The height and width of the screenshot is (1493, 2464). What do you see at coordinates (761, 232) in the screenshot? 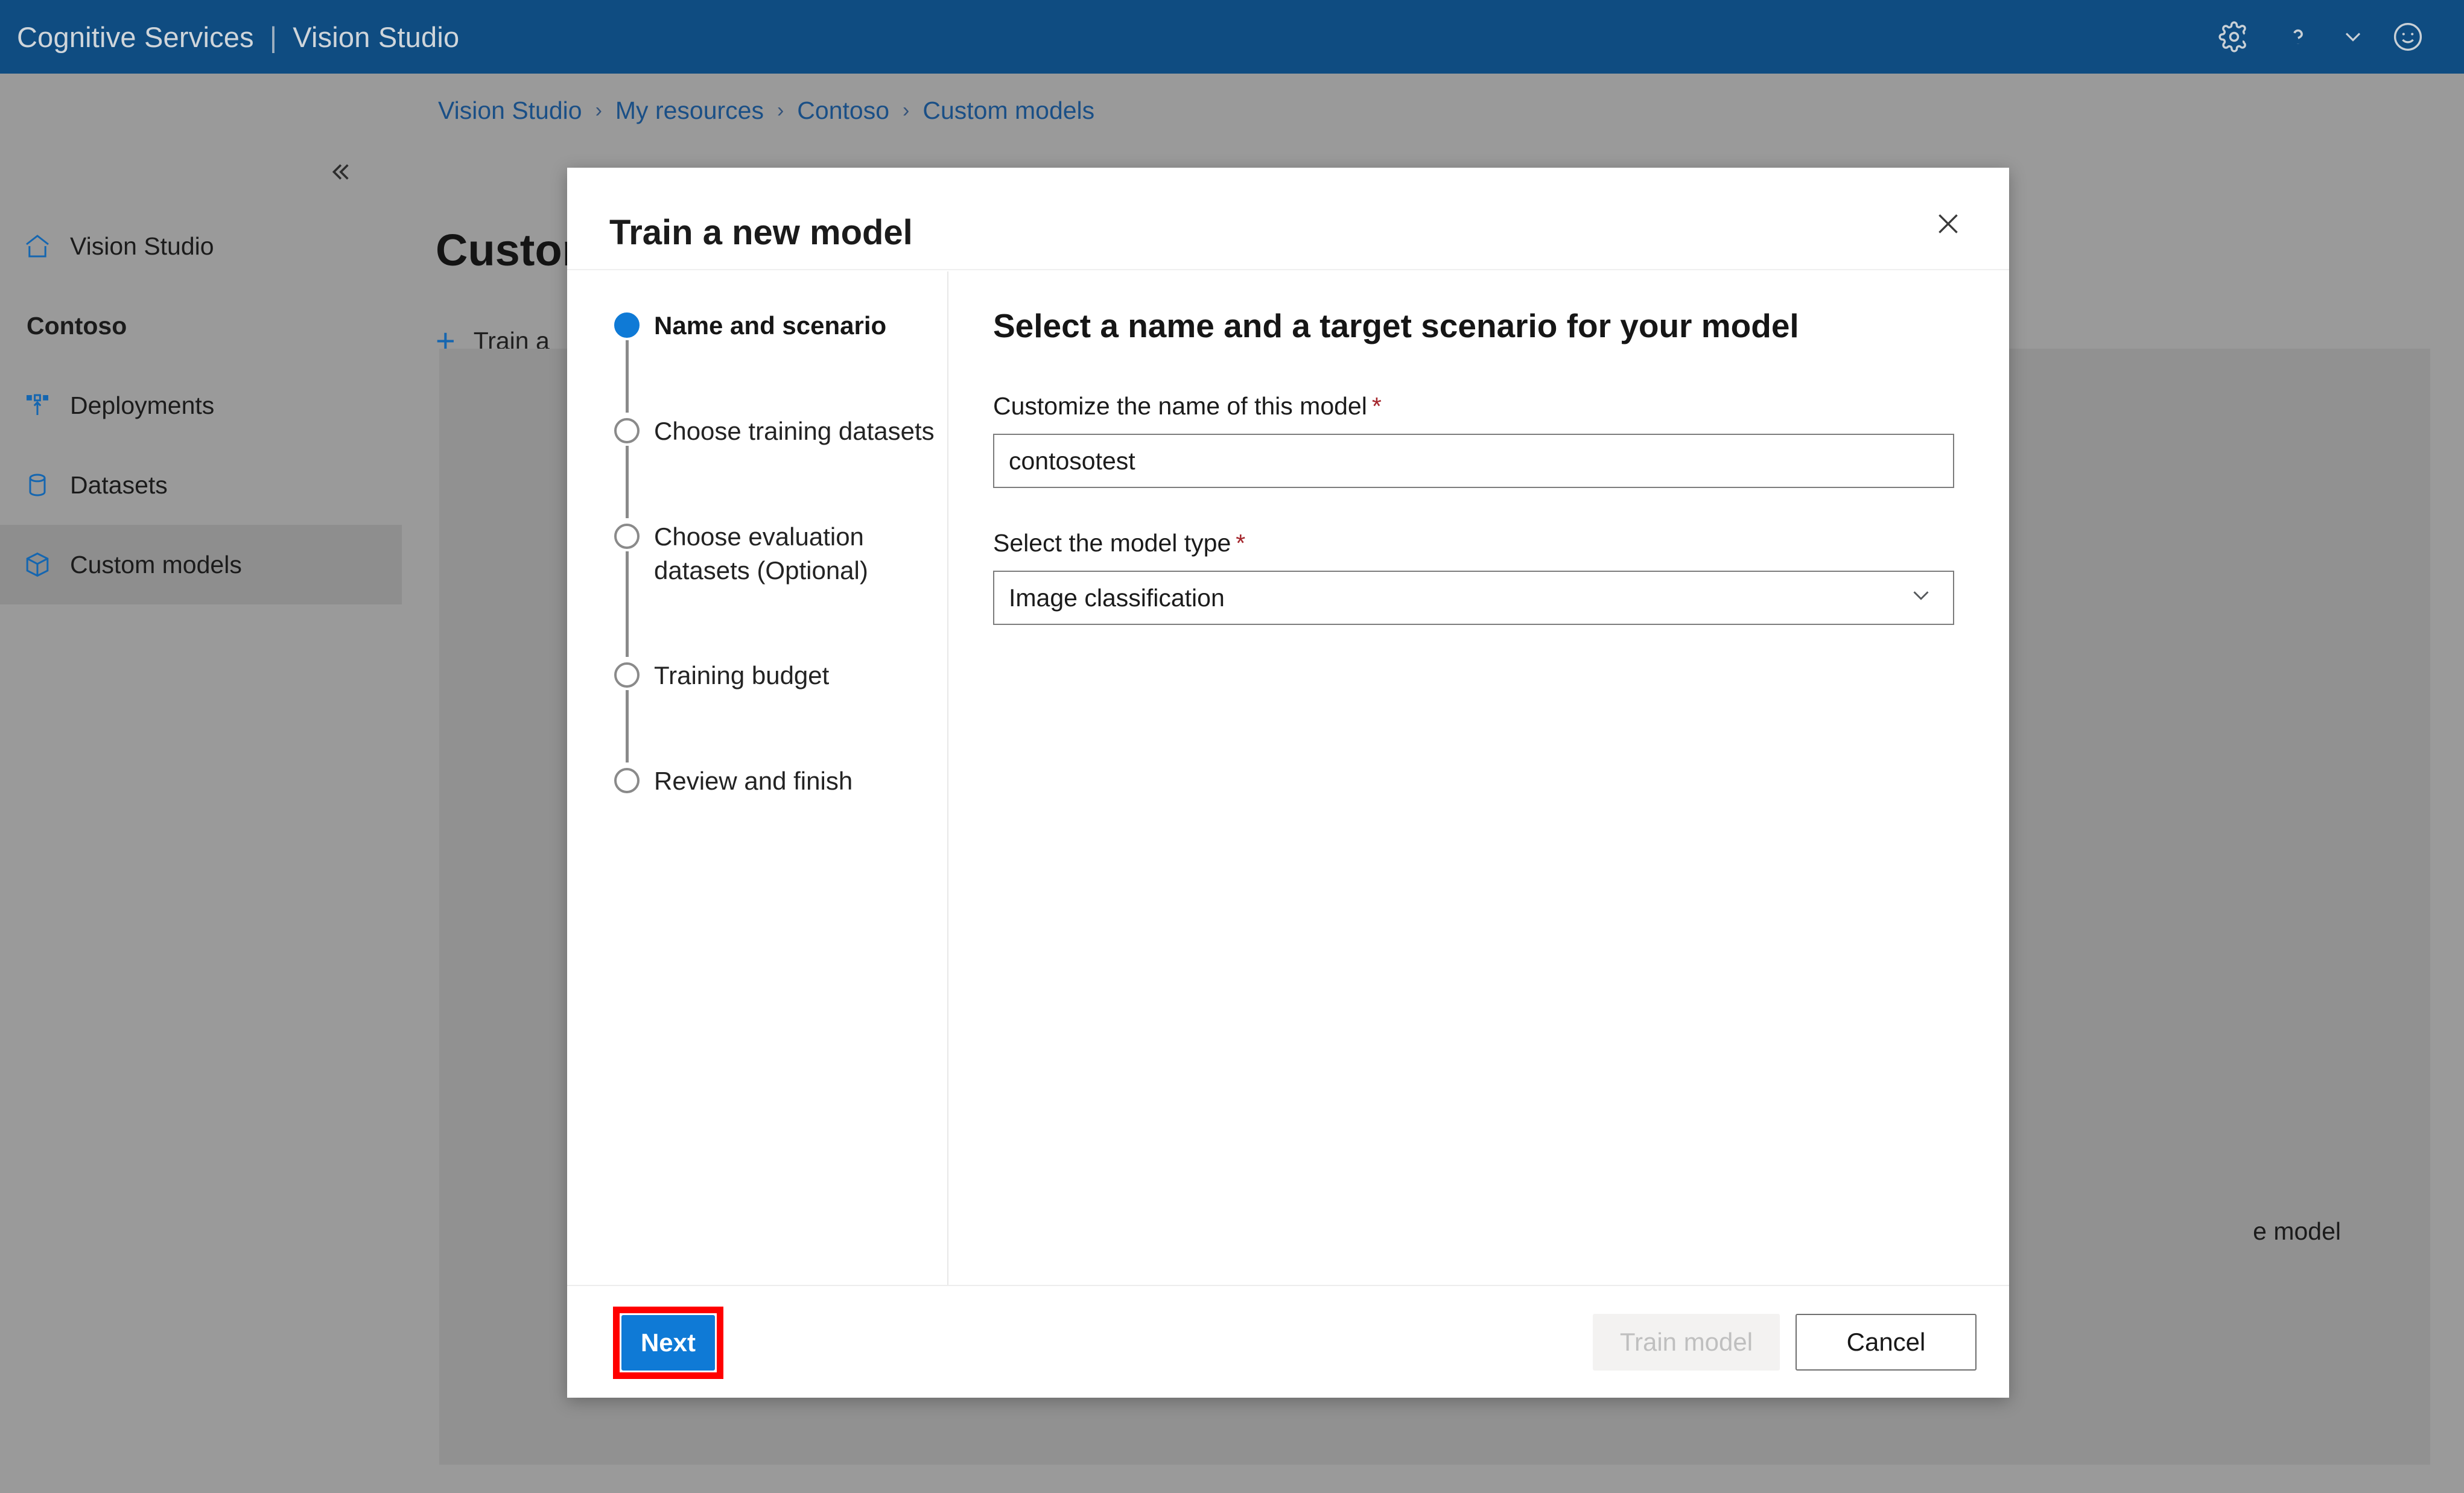
I see `dialog-title: Train a new model` at bounding box center [761, 232].